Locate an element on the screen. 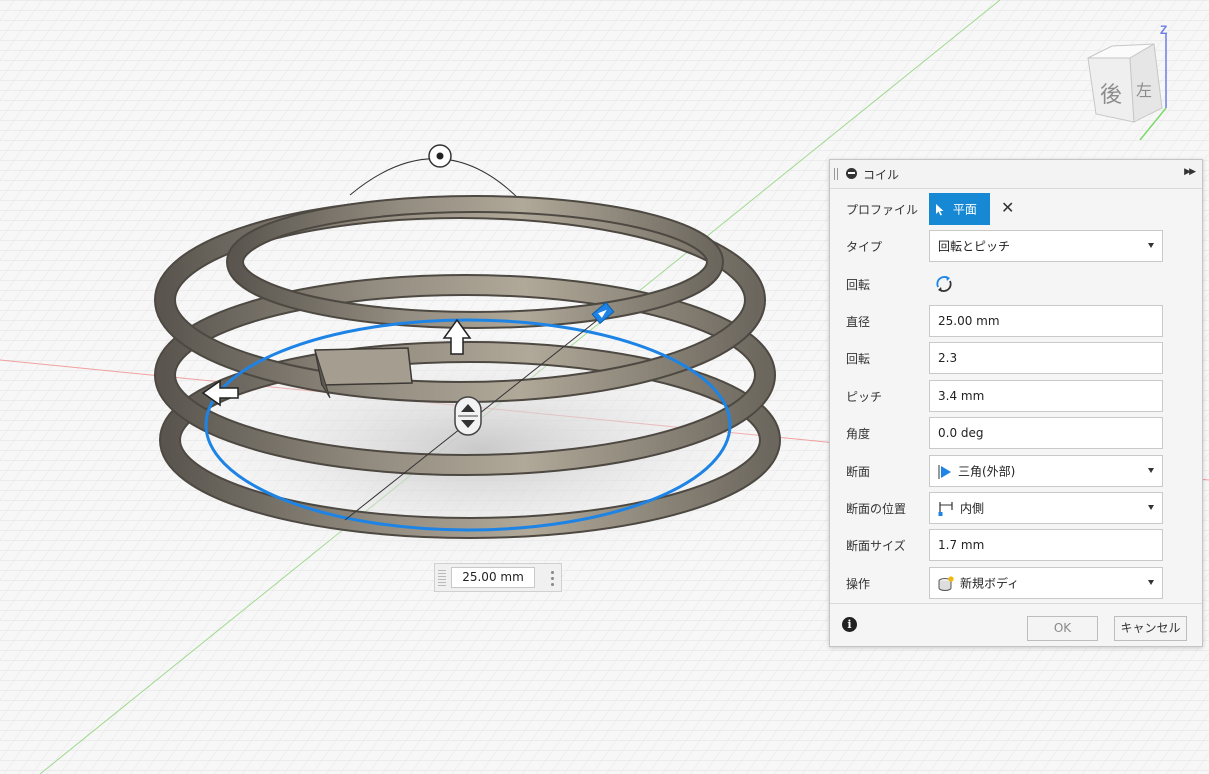  type-label: タイプ is located at coordinates (864, 247).